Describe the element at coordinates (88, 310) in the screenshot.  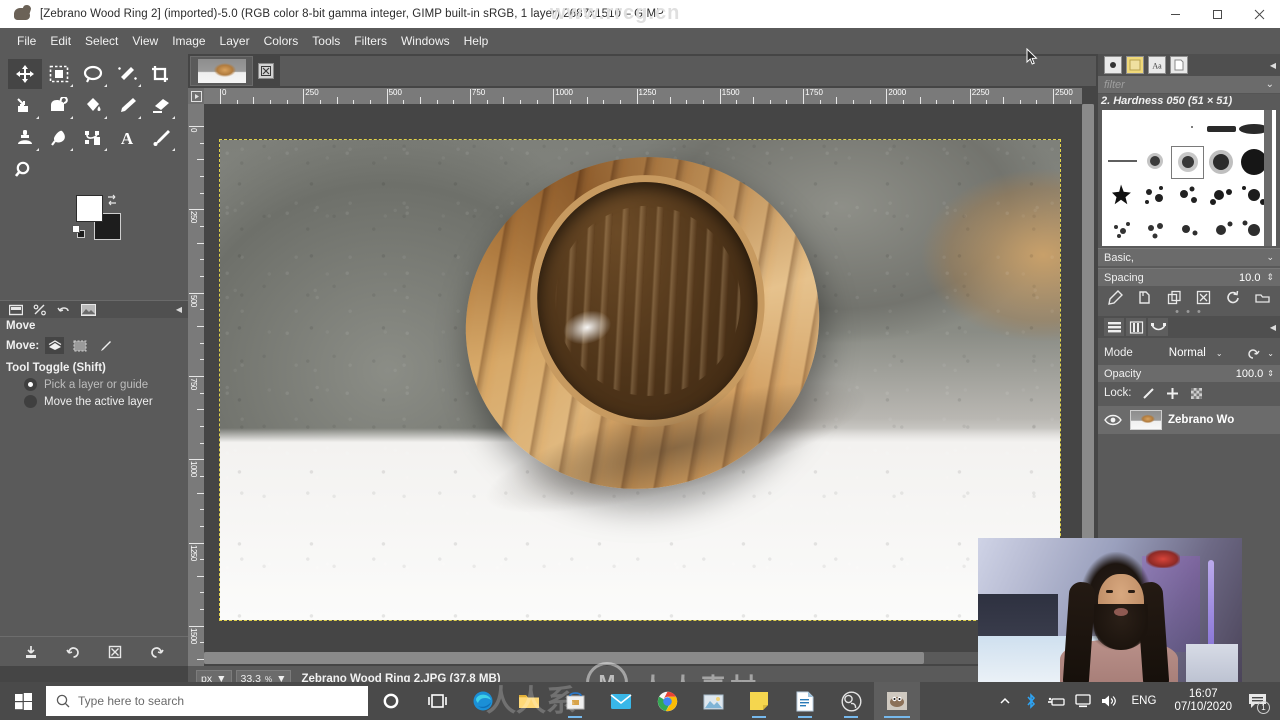
I see `images-tab-icon` at that location.